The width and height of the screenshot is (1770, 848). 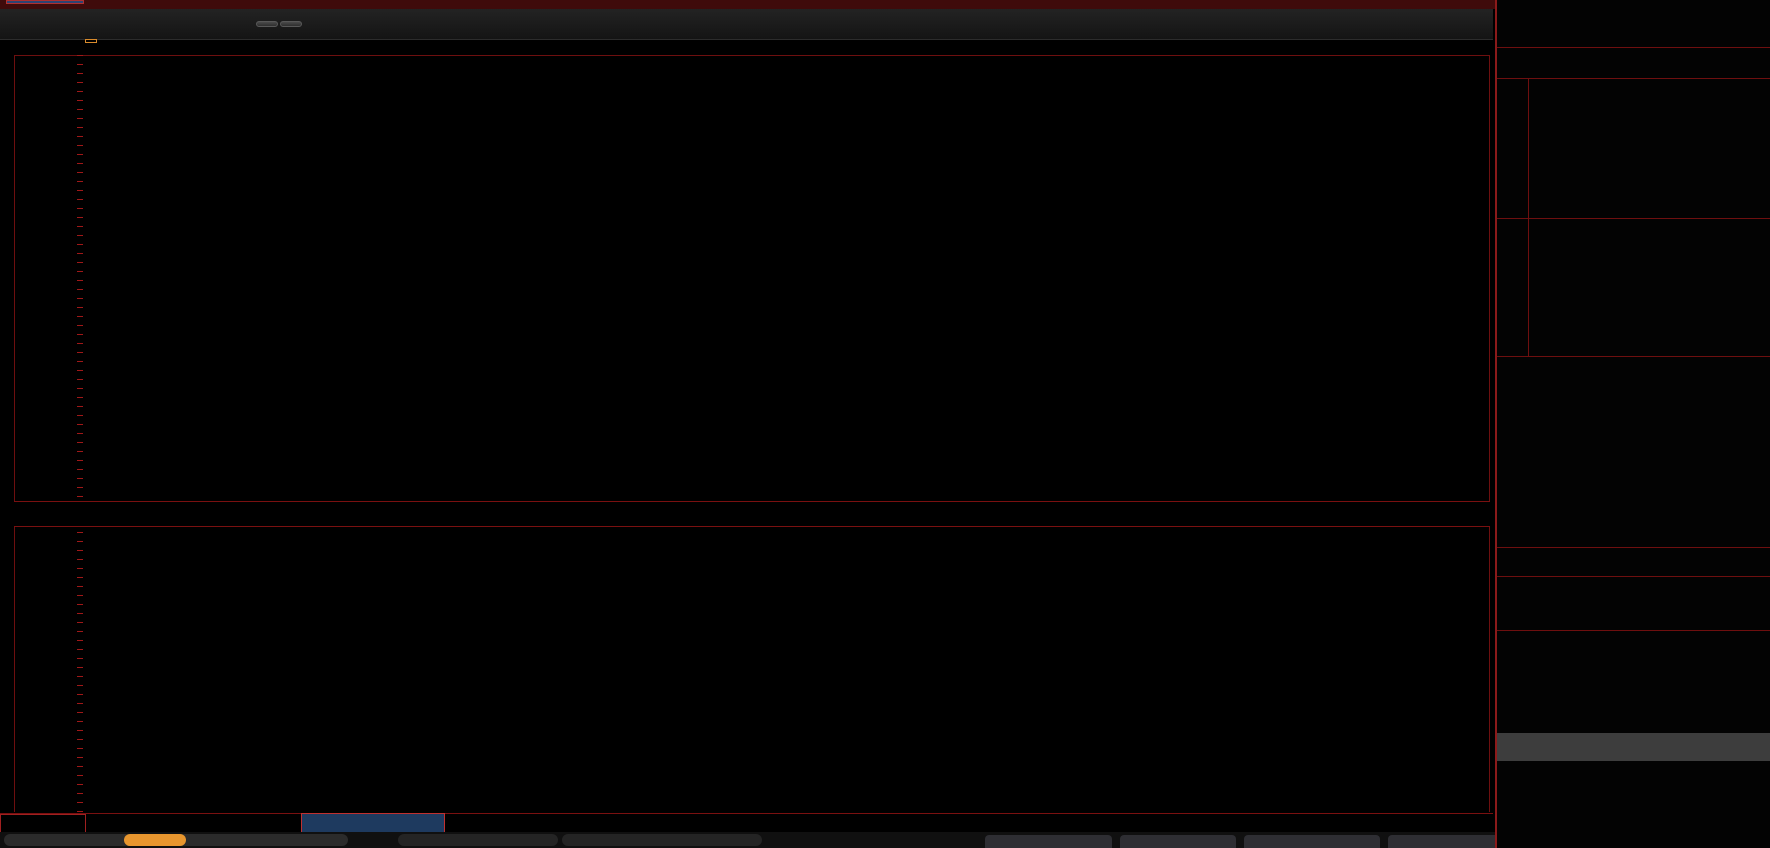 I want to click on x-axis-bar, so click(x=746, y=823).